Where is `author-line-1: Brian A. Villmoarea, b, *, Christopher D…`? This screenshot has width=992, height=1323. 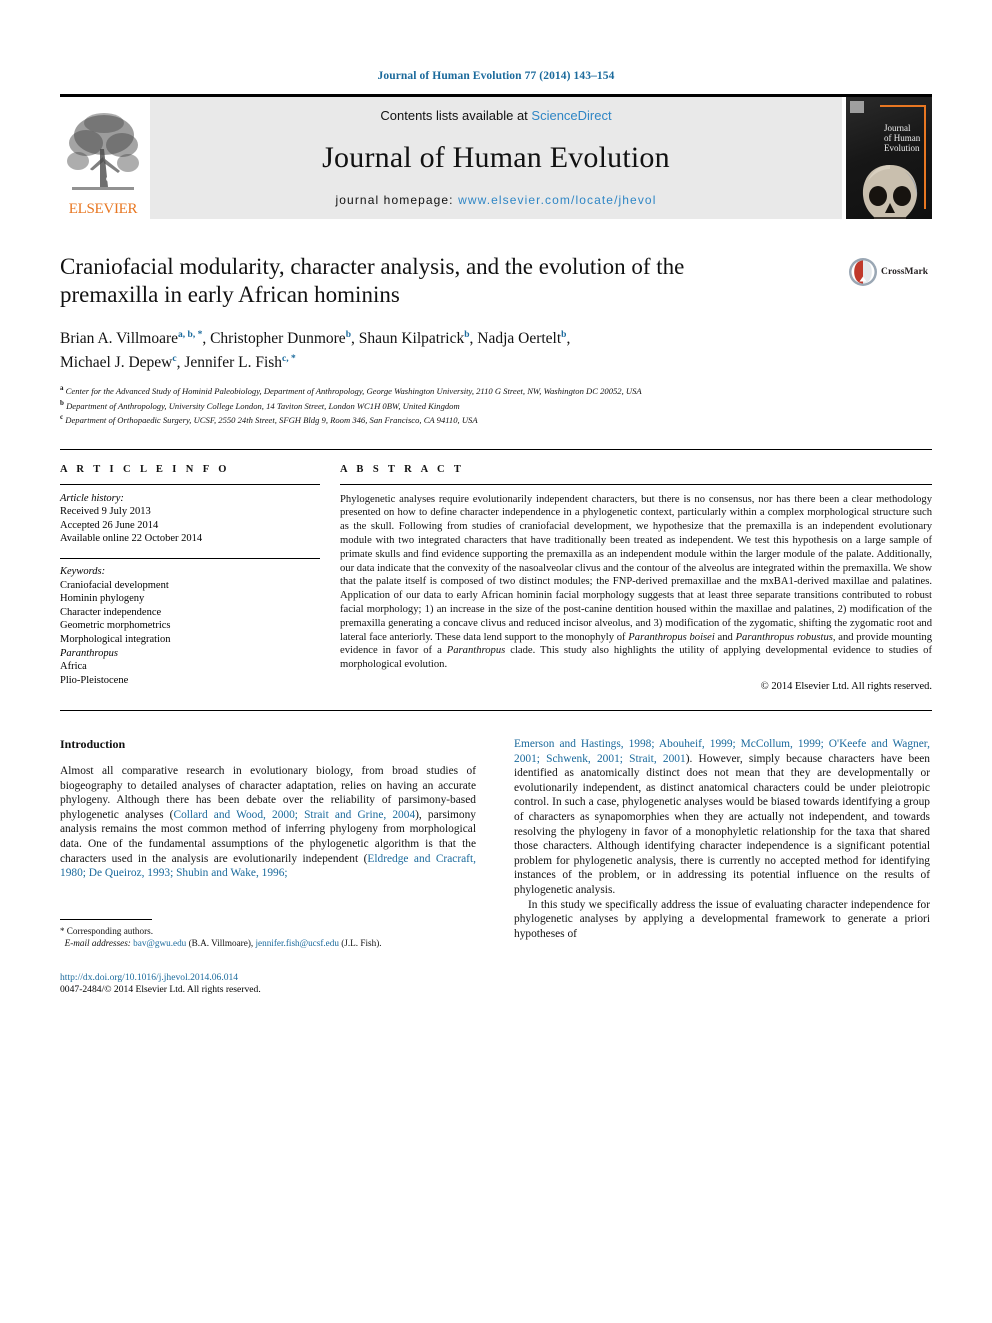 author-line-1: Brian A. Villmoarea, b, *, Christopher D… is located at coordinates (315, 339).